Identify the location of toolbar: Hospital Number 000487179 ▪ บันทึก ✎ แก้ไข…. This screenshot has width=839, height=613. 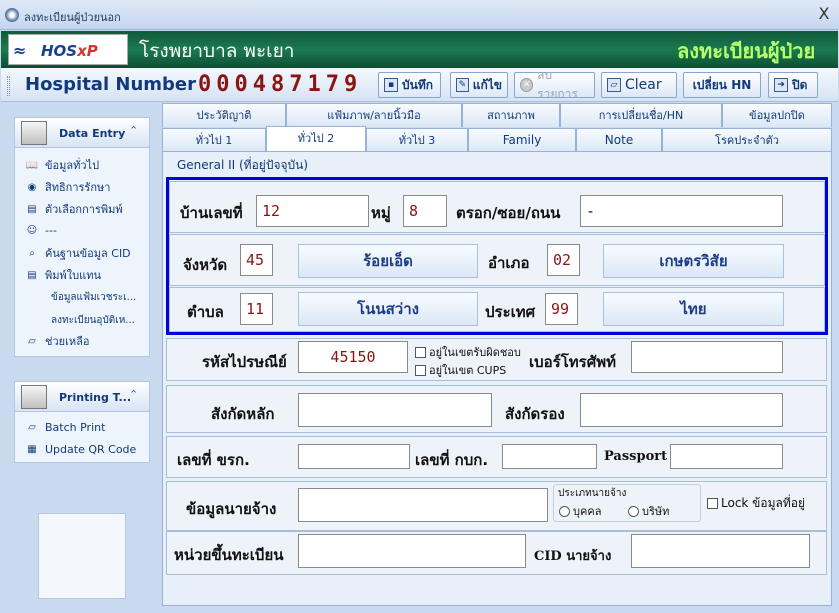
(419, 85).